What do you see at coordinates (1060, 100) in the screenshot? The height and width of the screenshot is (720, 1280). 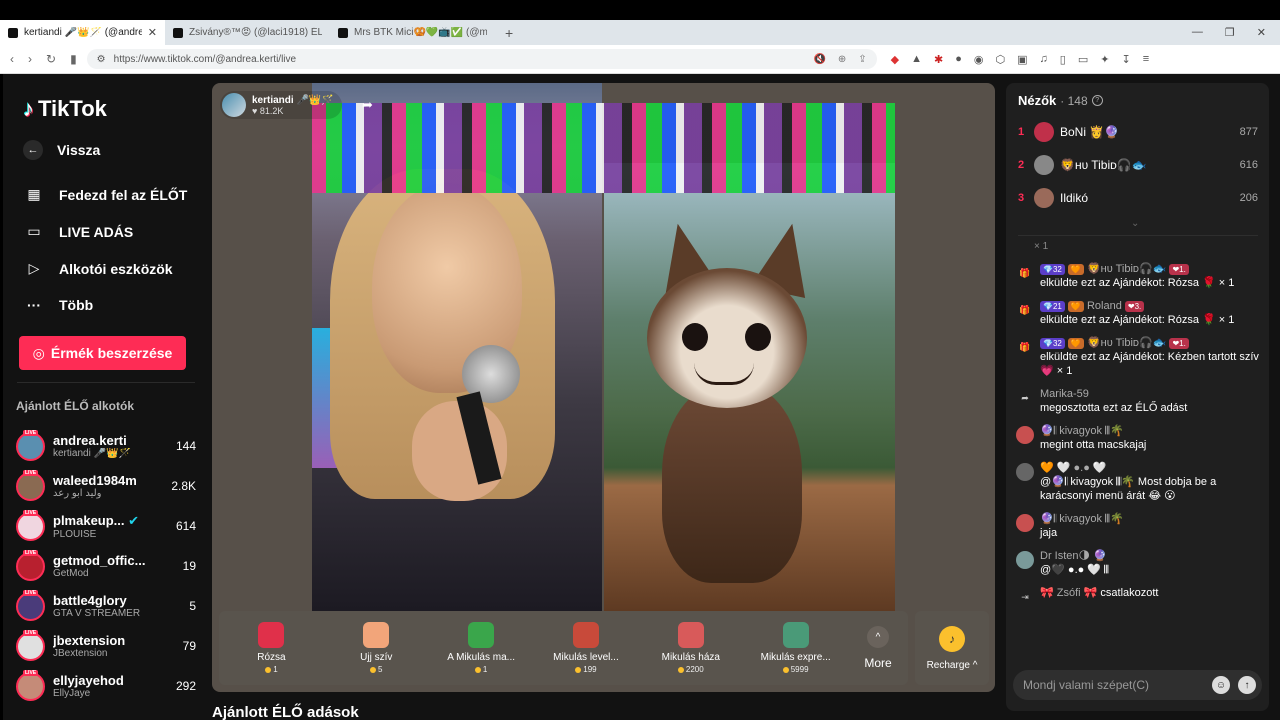 I see `viewers-header: Nézők · 148 ?` at bounding box center [1060, 100].